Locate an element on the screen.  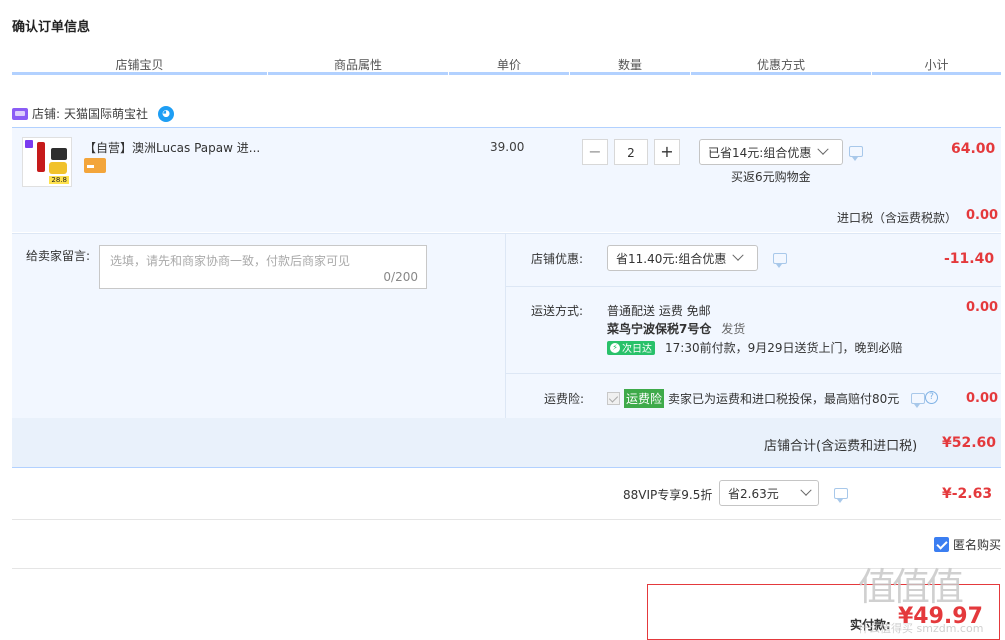
vip-discount-select-value: 省2.63元 is located at coordinates (753, 493).